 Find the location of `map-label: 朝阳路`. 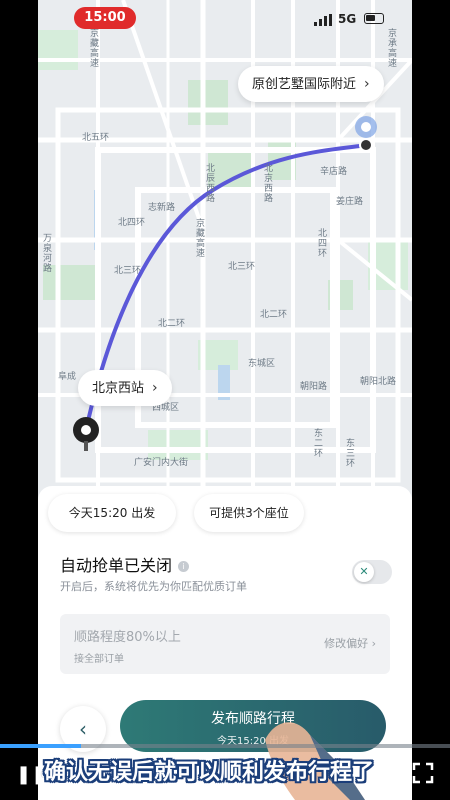

map-label: 朝阳路 is located at coordinates (314, 387).